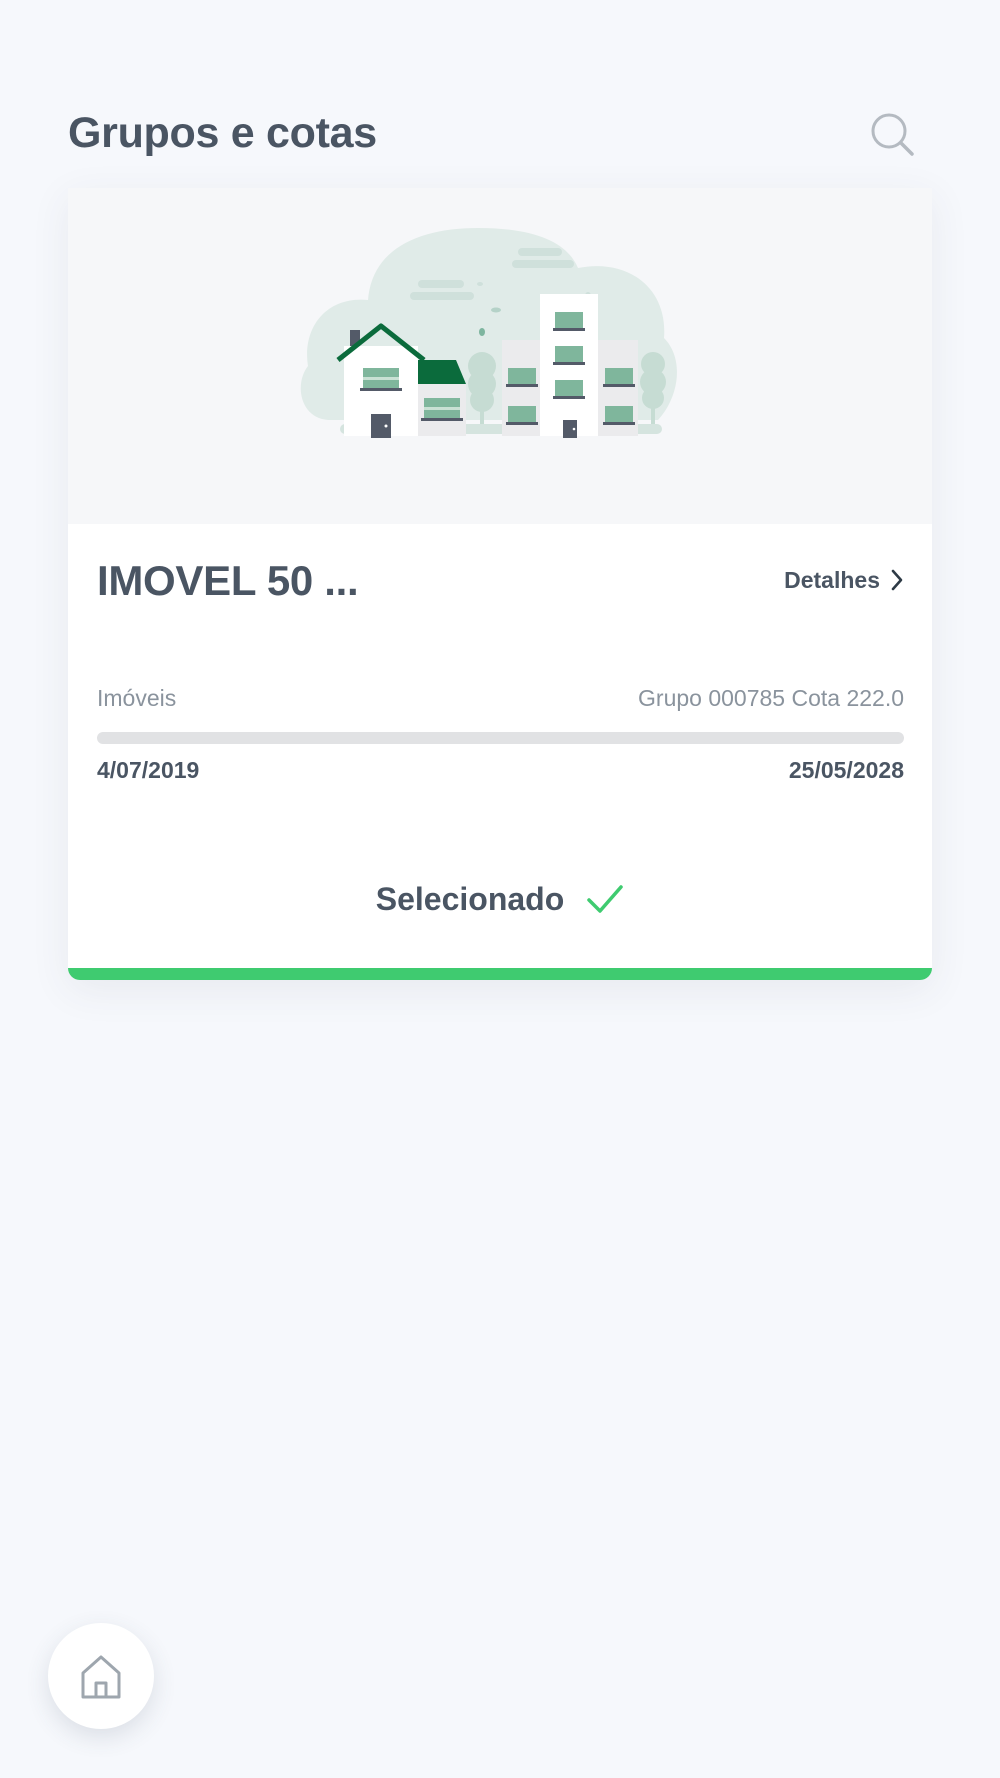 The image size is (1000, 1778). Describe the element at coordinates (137, 698) in the screenshot. I see `category-label: Imóveis` at that location.